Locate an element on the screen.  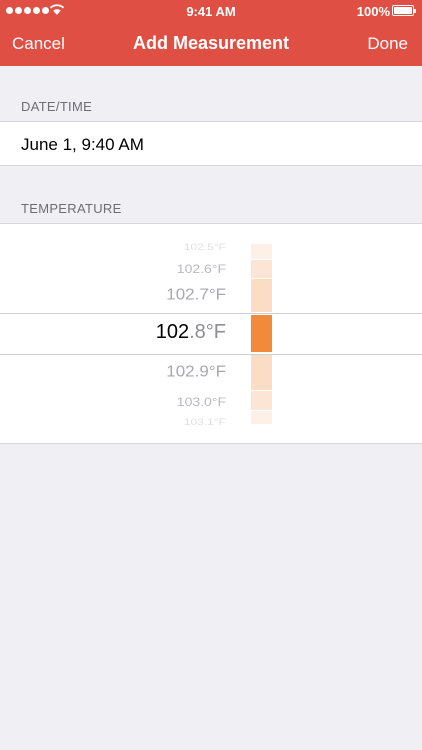
picker-value: 103.0°F is located at coordinates (150, 401).